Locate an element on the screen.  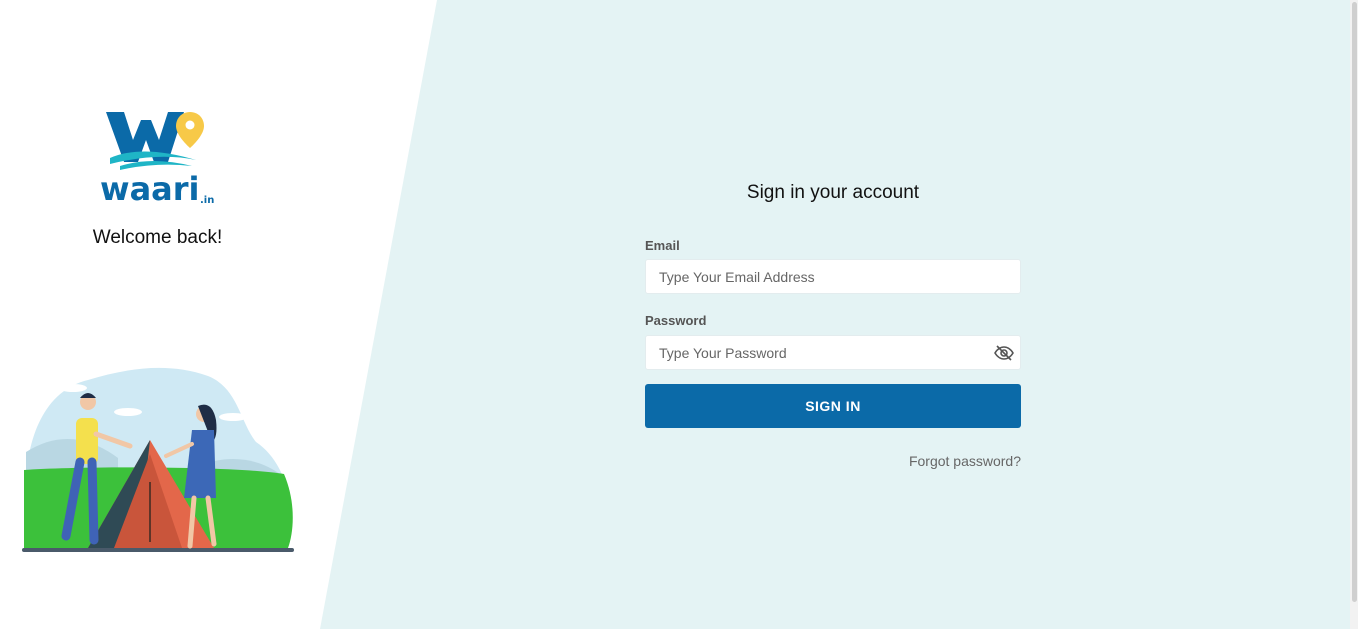
password-field-wrapper is located at coordinates (833, 352).